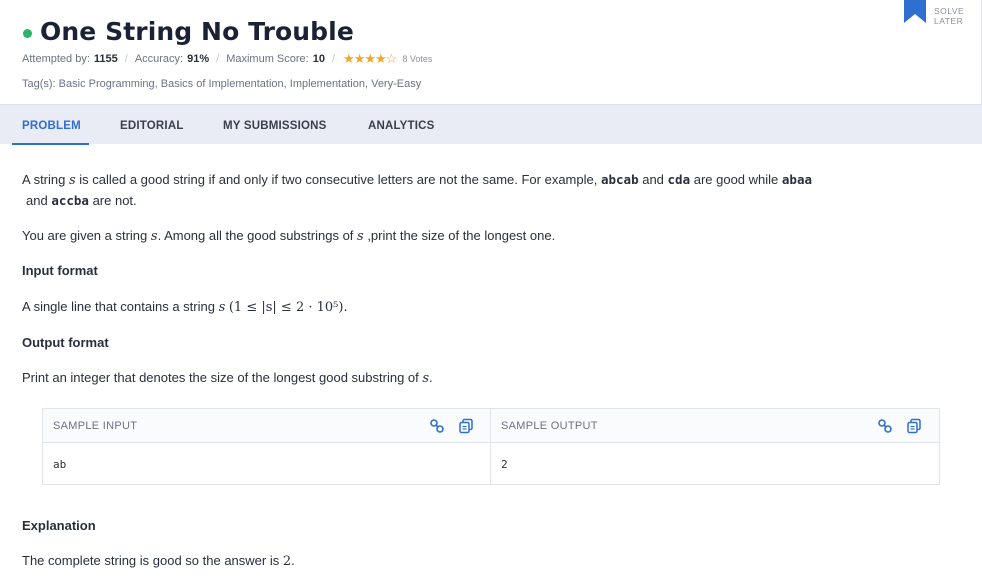  I want to click on accuracy-value: 91%, so click(198, 59).